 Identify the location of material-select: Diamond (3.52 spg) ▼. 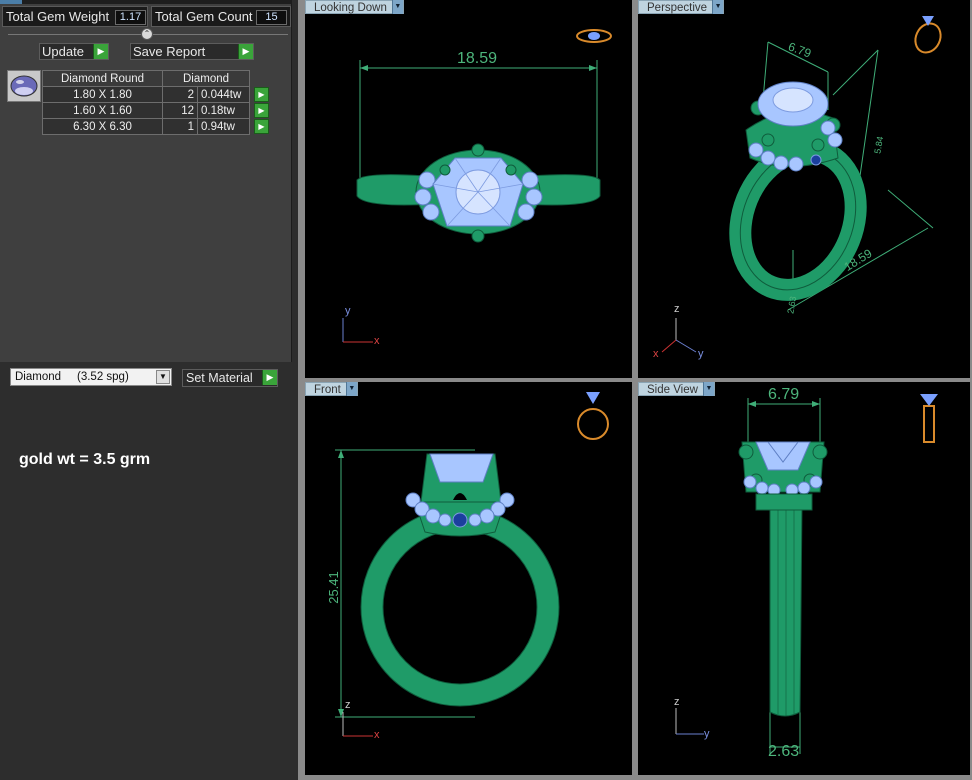
(91, 377).